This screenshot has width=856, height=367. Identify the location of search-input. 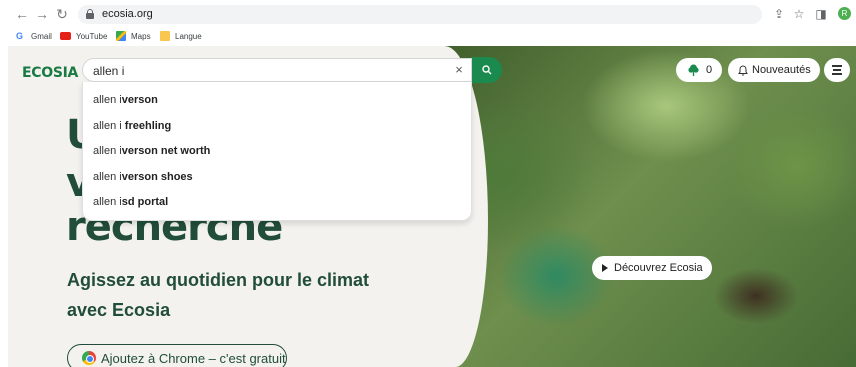
(263, 71).